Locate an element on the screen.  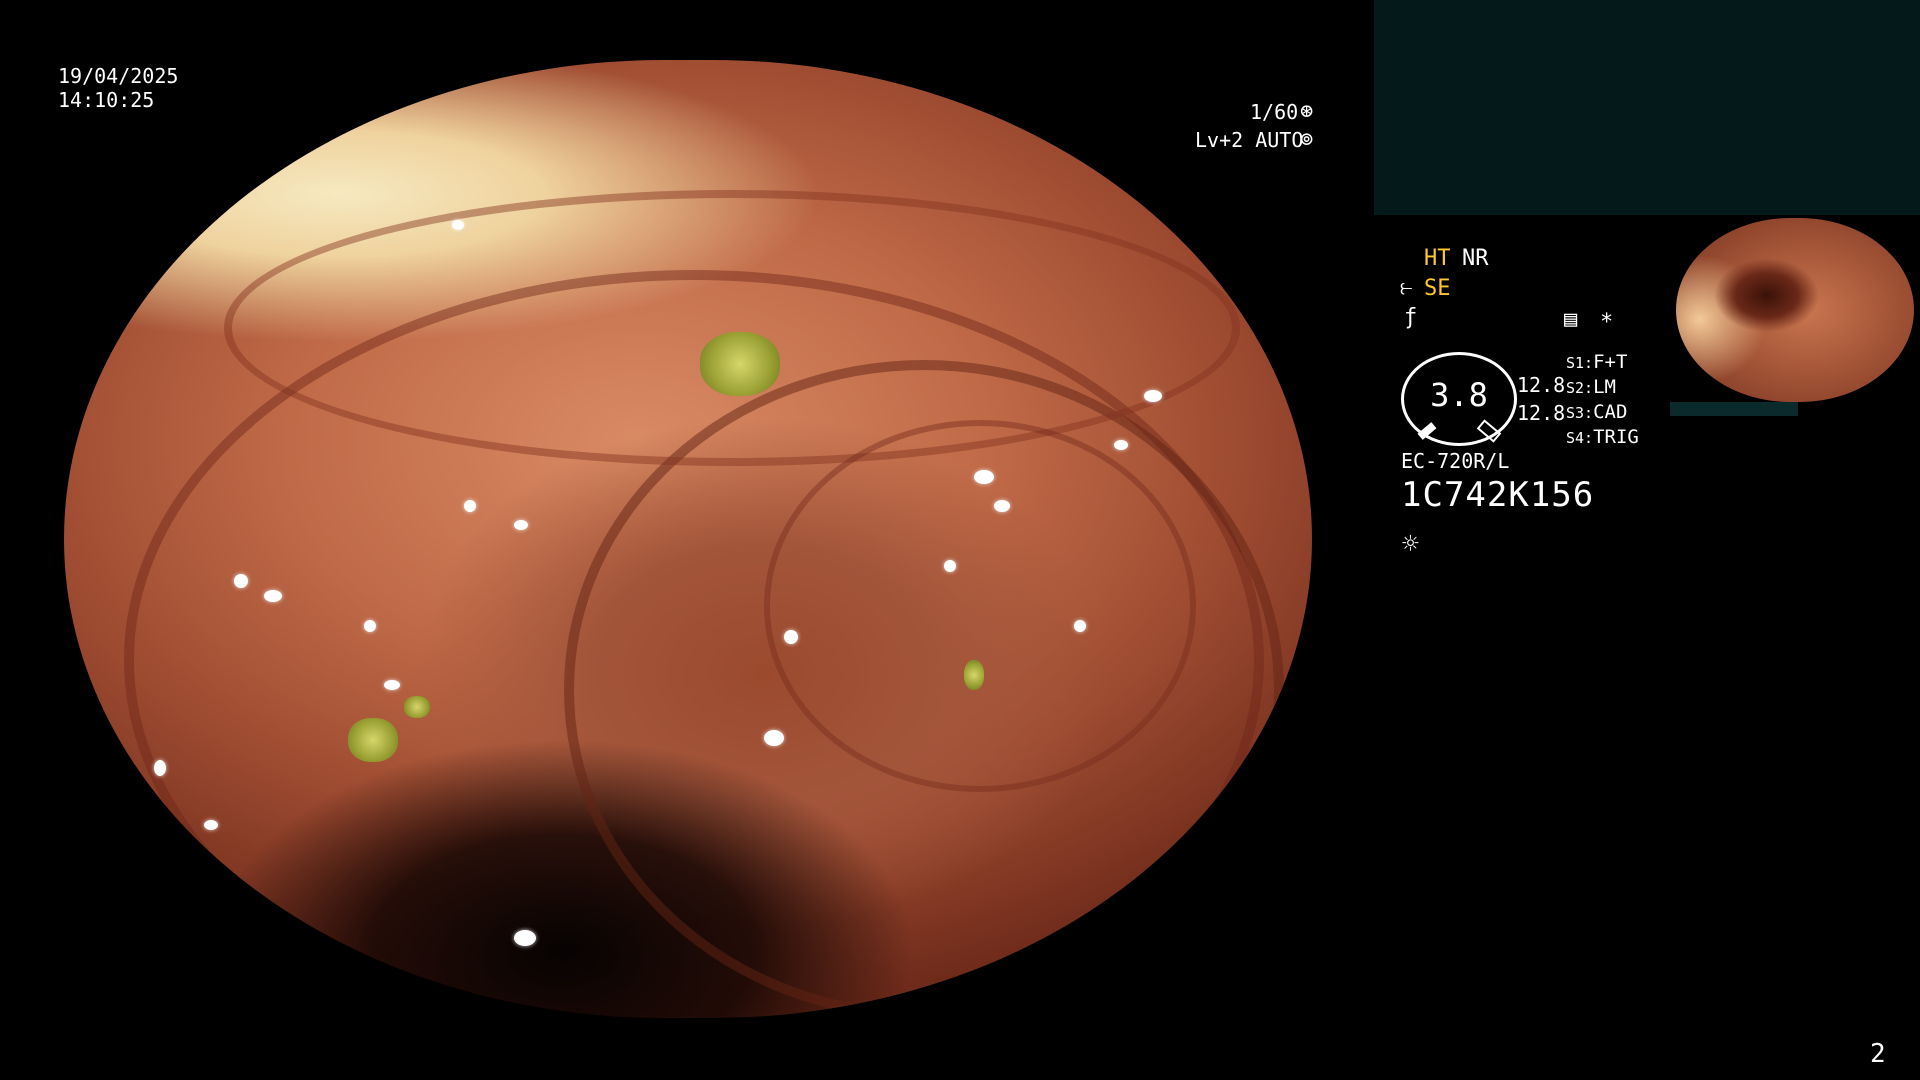
switch-value: F+T is located at coordinates (1610, 362).